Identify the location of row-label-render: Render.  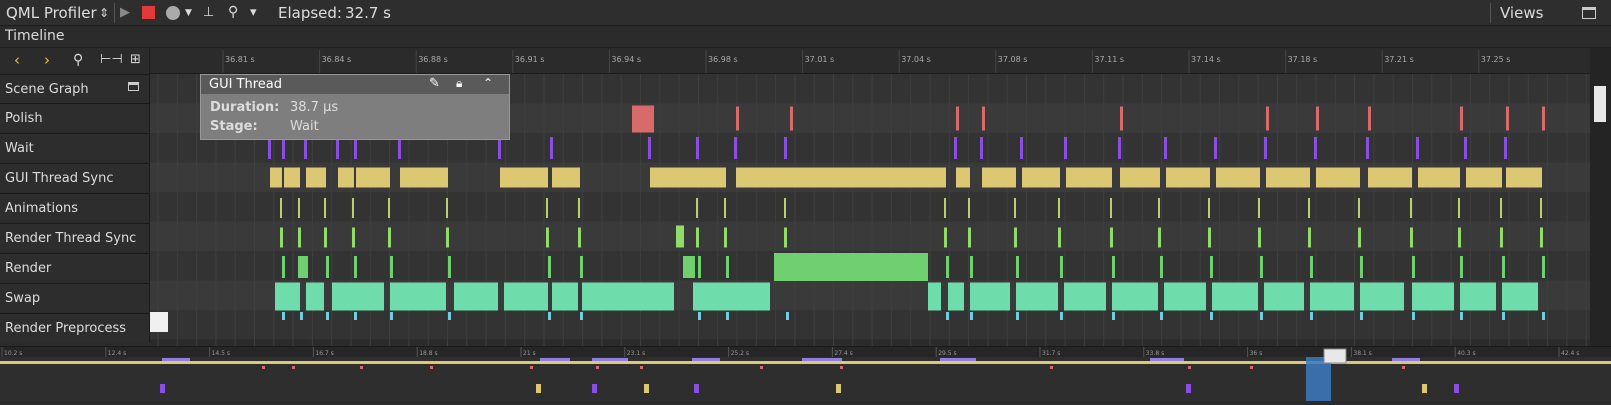
(75, 267).